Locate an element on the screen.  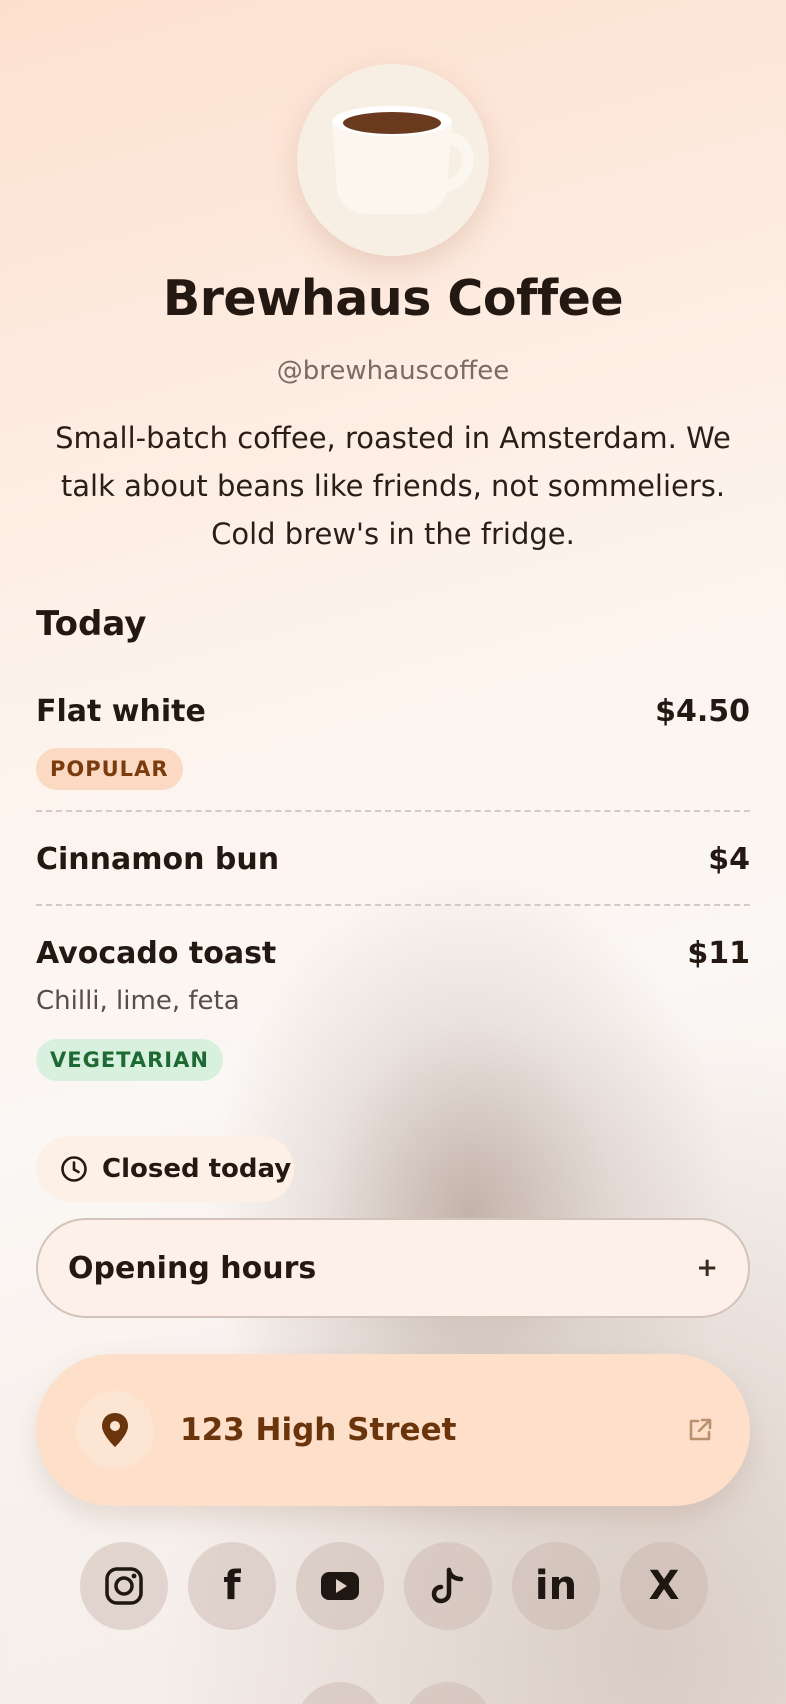
facebook-icon: f is located at coordinates (232, 1586).